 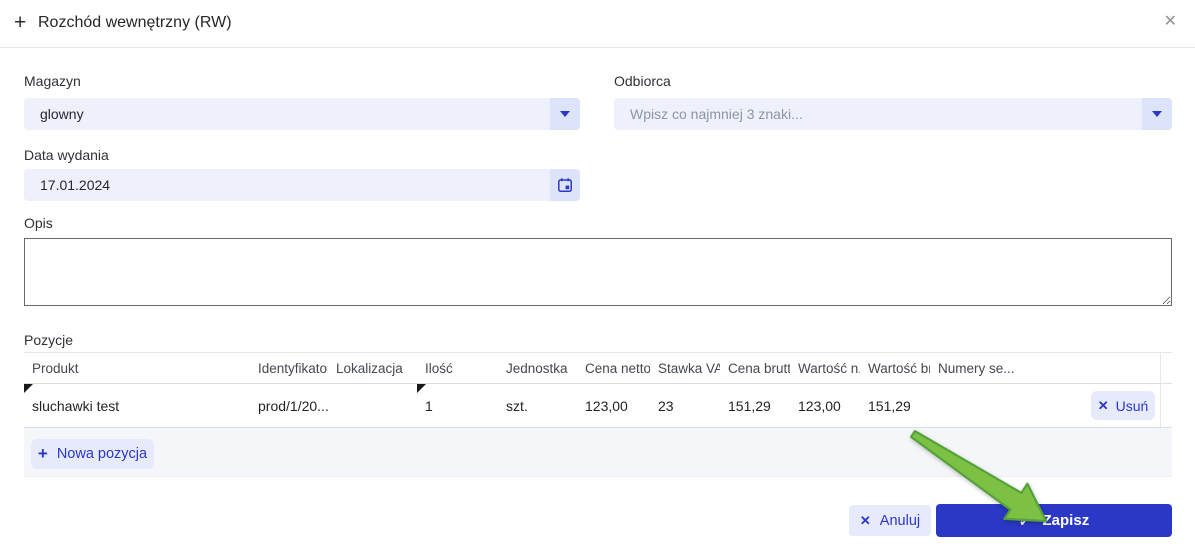 What do you see at coordinates (685, 405) in the screenshot?
I see `cell-stawka-vat: 23` at bounding box center [685, 405].